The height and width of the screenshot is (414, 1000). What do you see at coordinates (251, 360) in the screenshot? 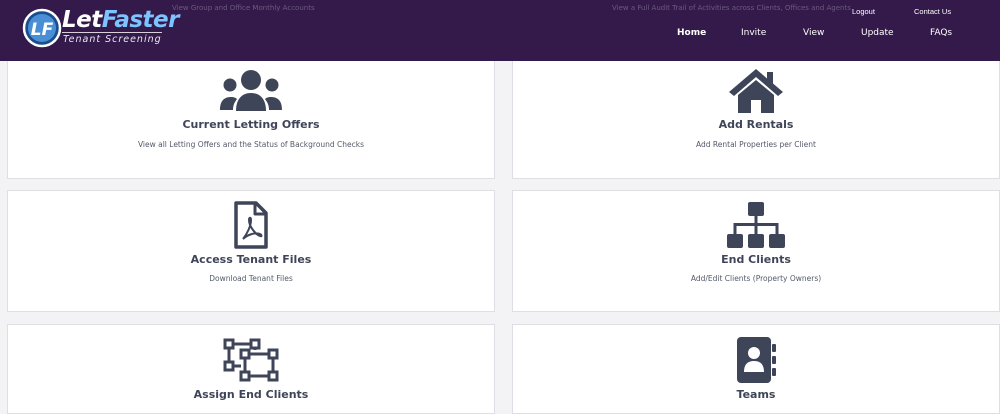
I see `object-group-icon` at bounding box center [251, 360].